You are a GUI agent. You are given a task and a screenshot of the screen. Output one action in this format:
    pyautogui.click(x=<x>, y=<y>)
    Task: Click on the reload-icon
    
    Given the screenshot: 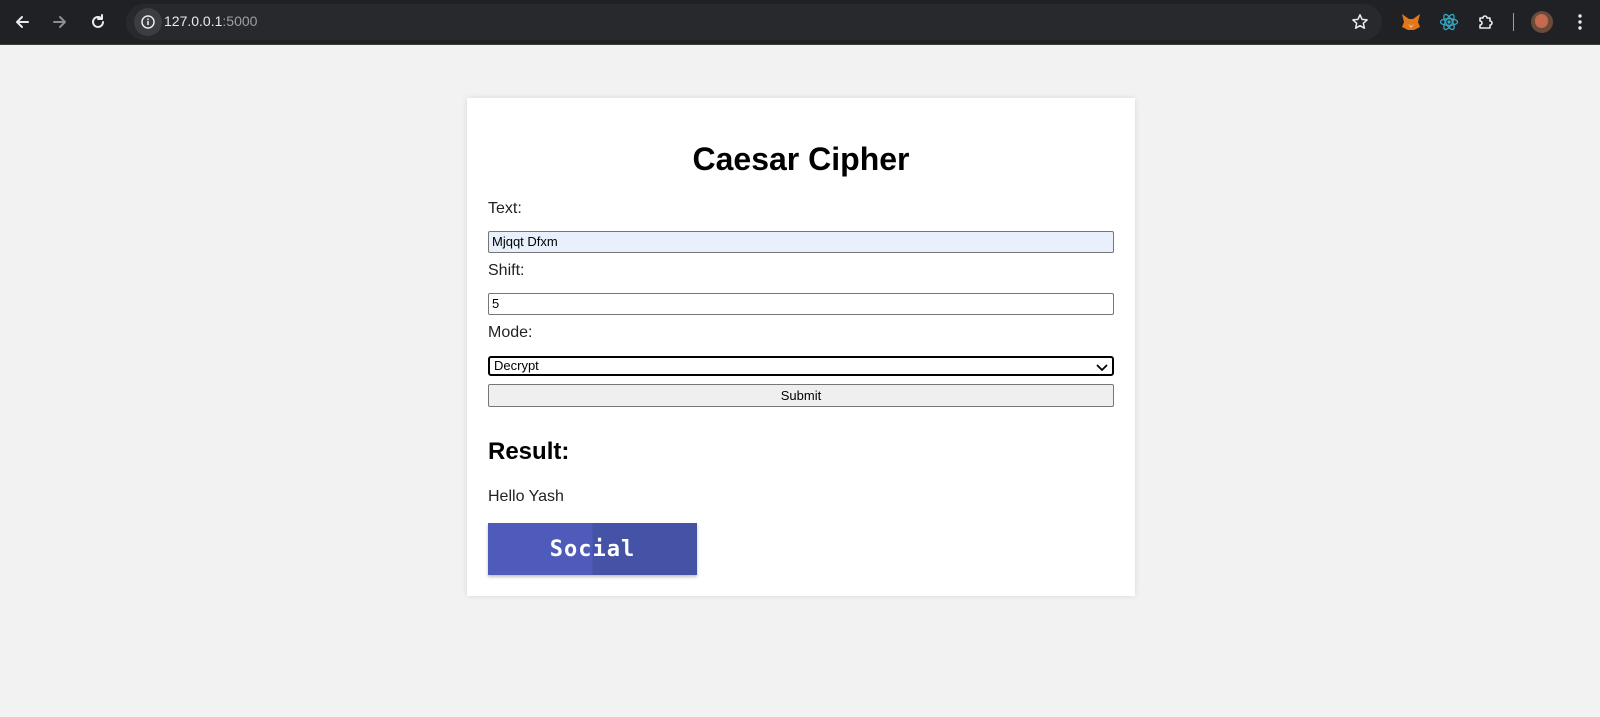 What is the action you would take?
    pyautogui.click(x=98, y=22)
    